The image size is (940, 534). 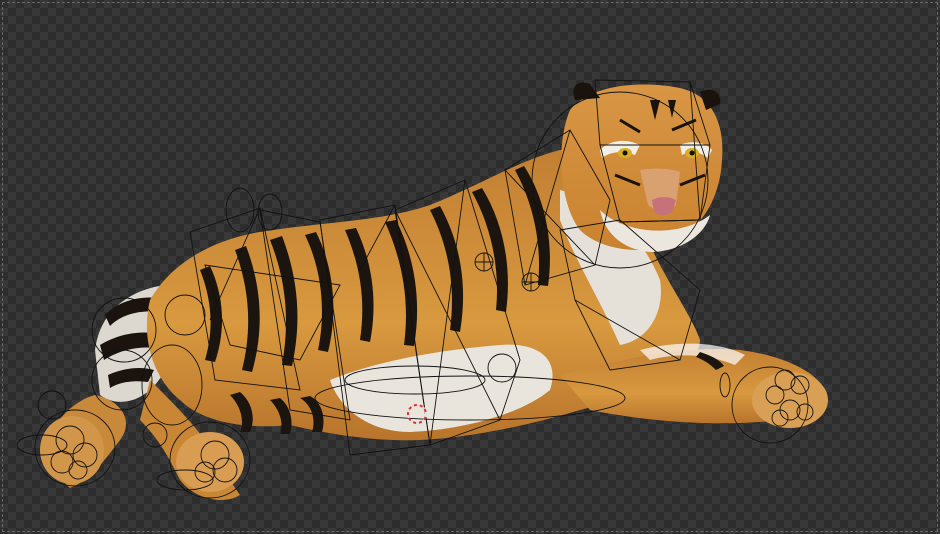 What do you see at coordinates (240, 210) in the screenshot?
I see `control-hip-l` at bounding box center [240, 210].